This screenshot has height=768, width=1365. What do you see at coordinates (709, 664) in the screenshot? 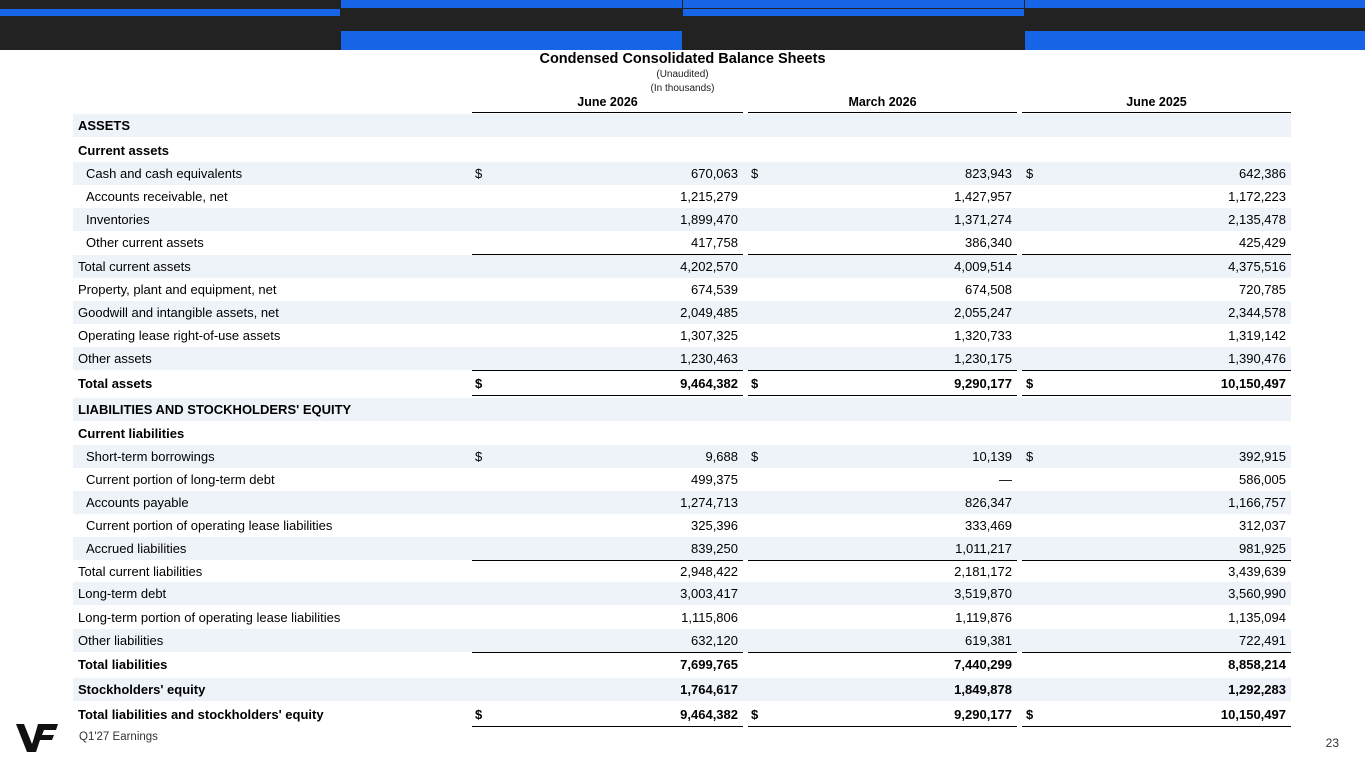
I see `cell-value: 7,699,765` at bounding box center [709, 664].